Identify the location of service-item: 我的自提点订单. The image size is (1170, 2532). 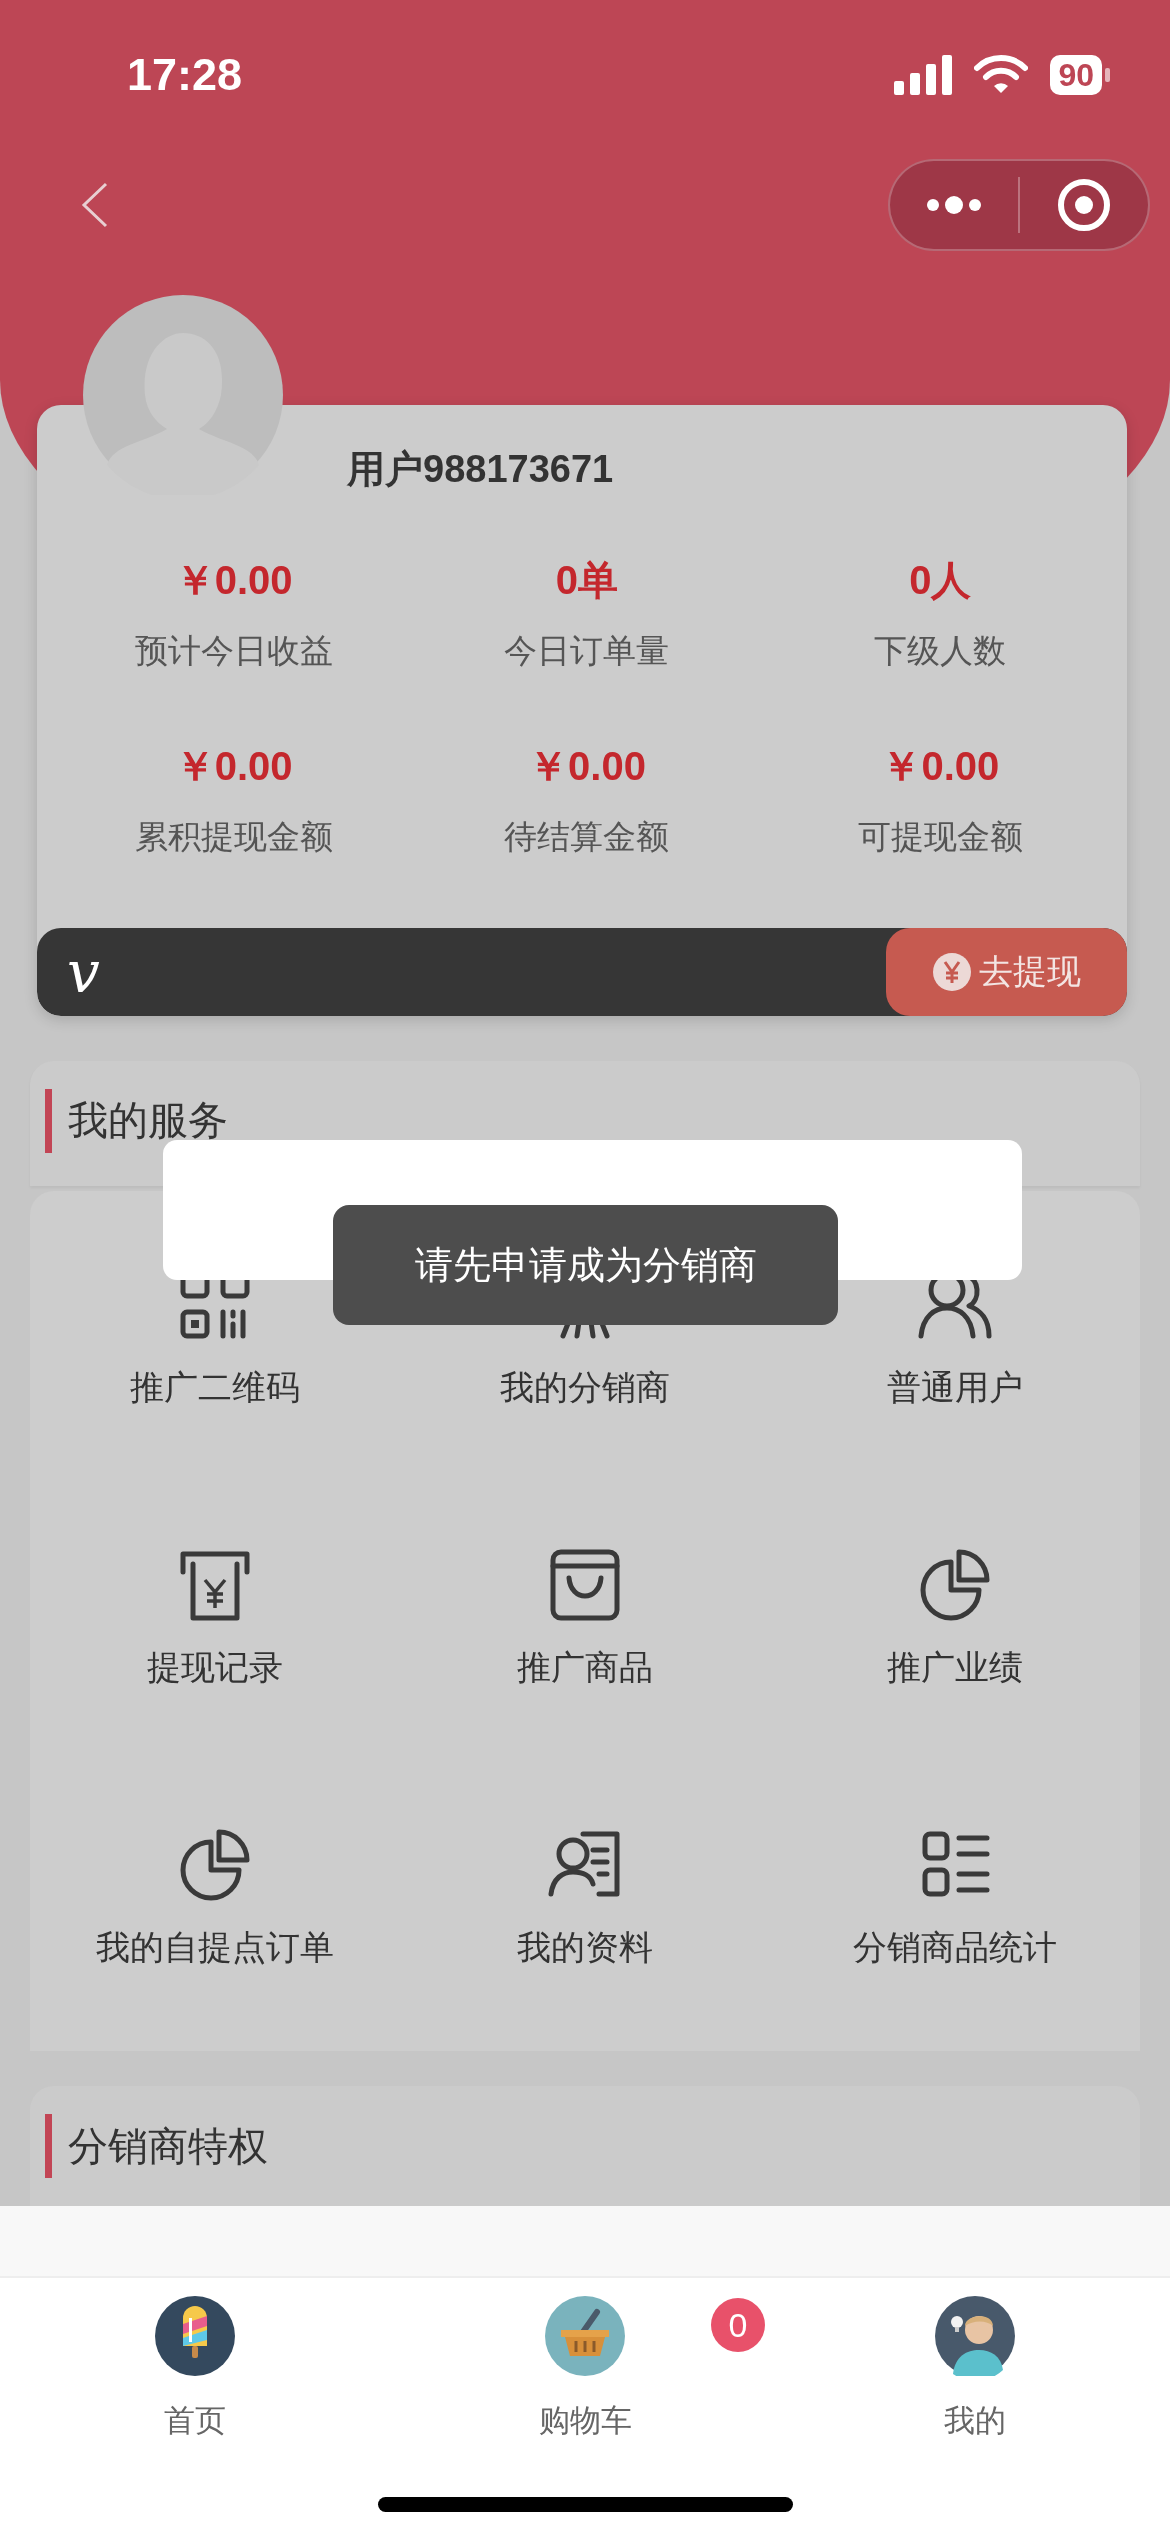
(215, 1891).